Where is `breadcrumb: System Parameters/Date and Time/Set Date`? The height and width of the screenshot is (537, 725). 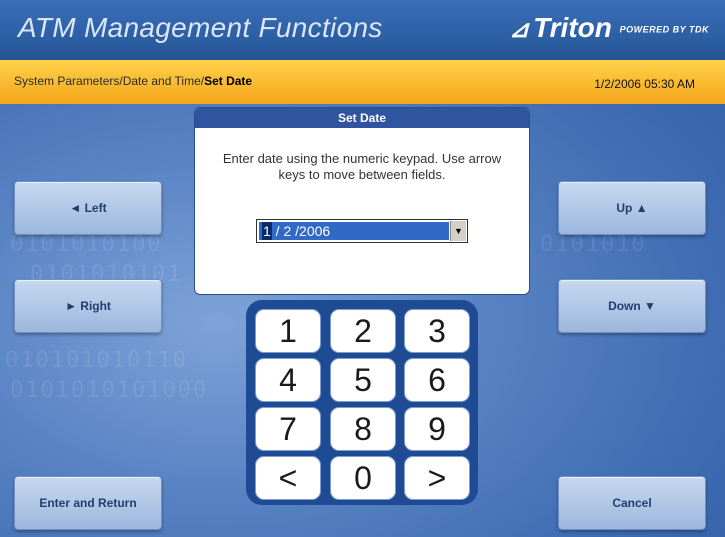
breadcrumb: System Parameters/Date and Time/Set Date is located at coordinates (133, 81).